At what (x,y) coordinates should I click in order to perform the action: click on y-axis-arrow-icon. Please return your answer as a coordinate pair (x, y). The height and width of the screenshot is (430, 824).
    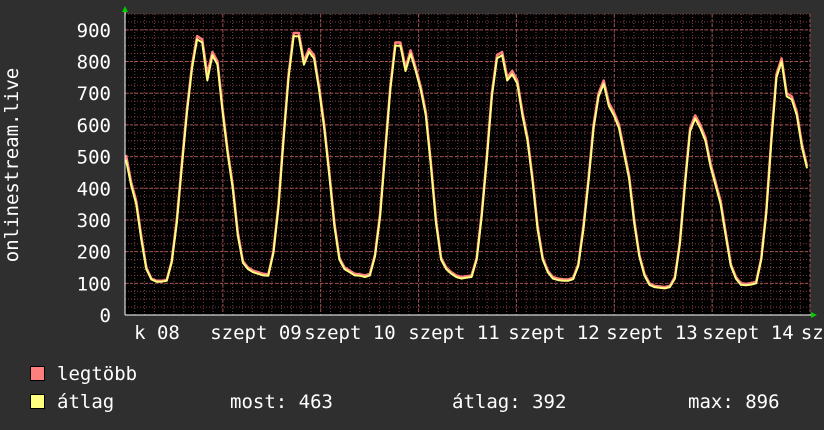
    Looking at the image, I should click on (125, 9).